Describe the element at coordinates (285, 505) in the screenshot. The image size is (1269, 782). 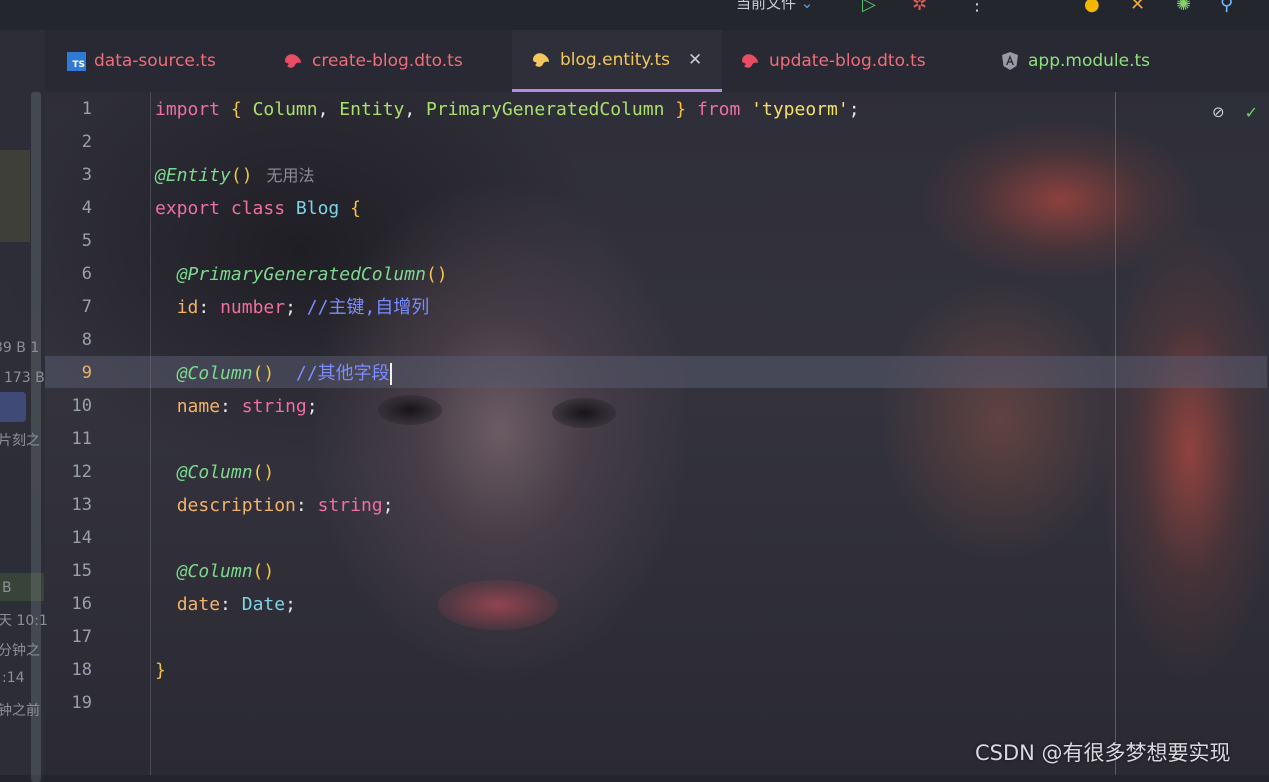
I see `code-text: description: string;` at that location.